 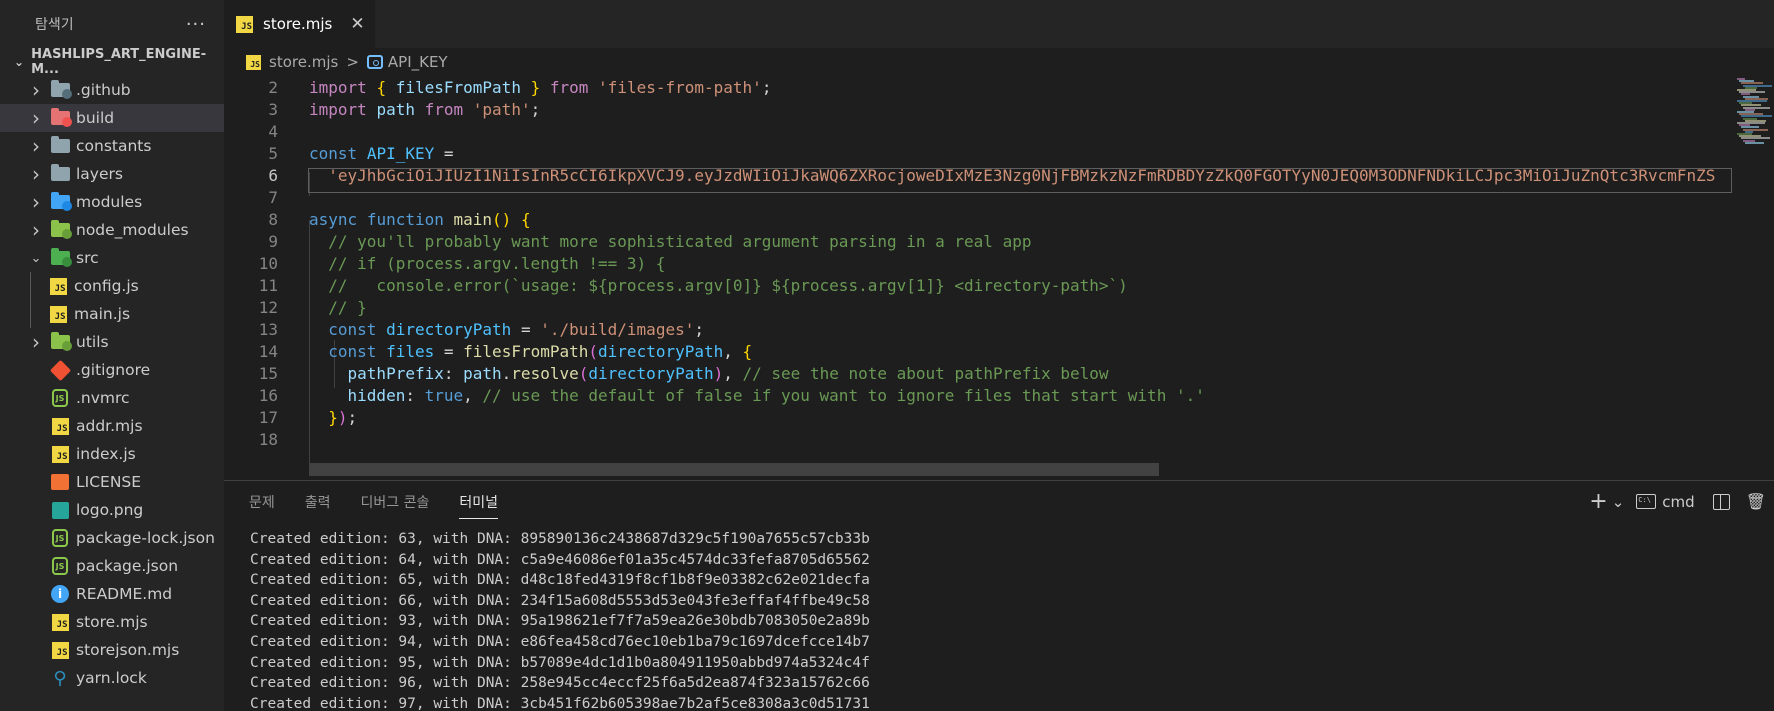 What do you see at coordinates (54, 25) in the screenshot?
I see `explorer-title: 탐색기` at bounding box center [54, 25].